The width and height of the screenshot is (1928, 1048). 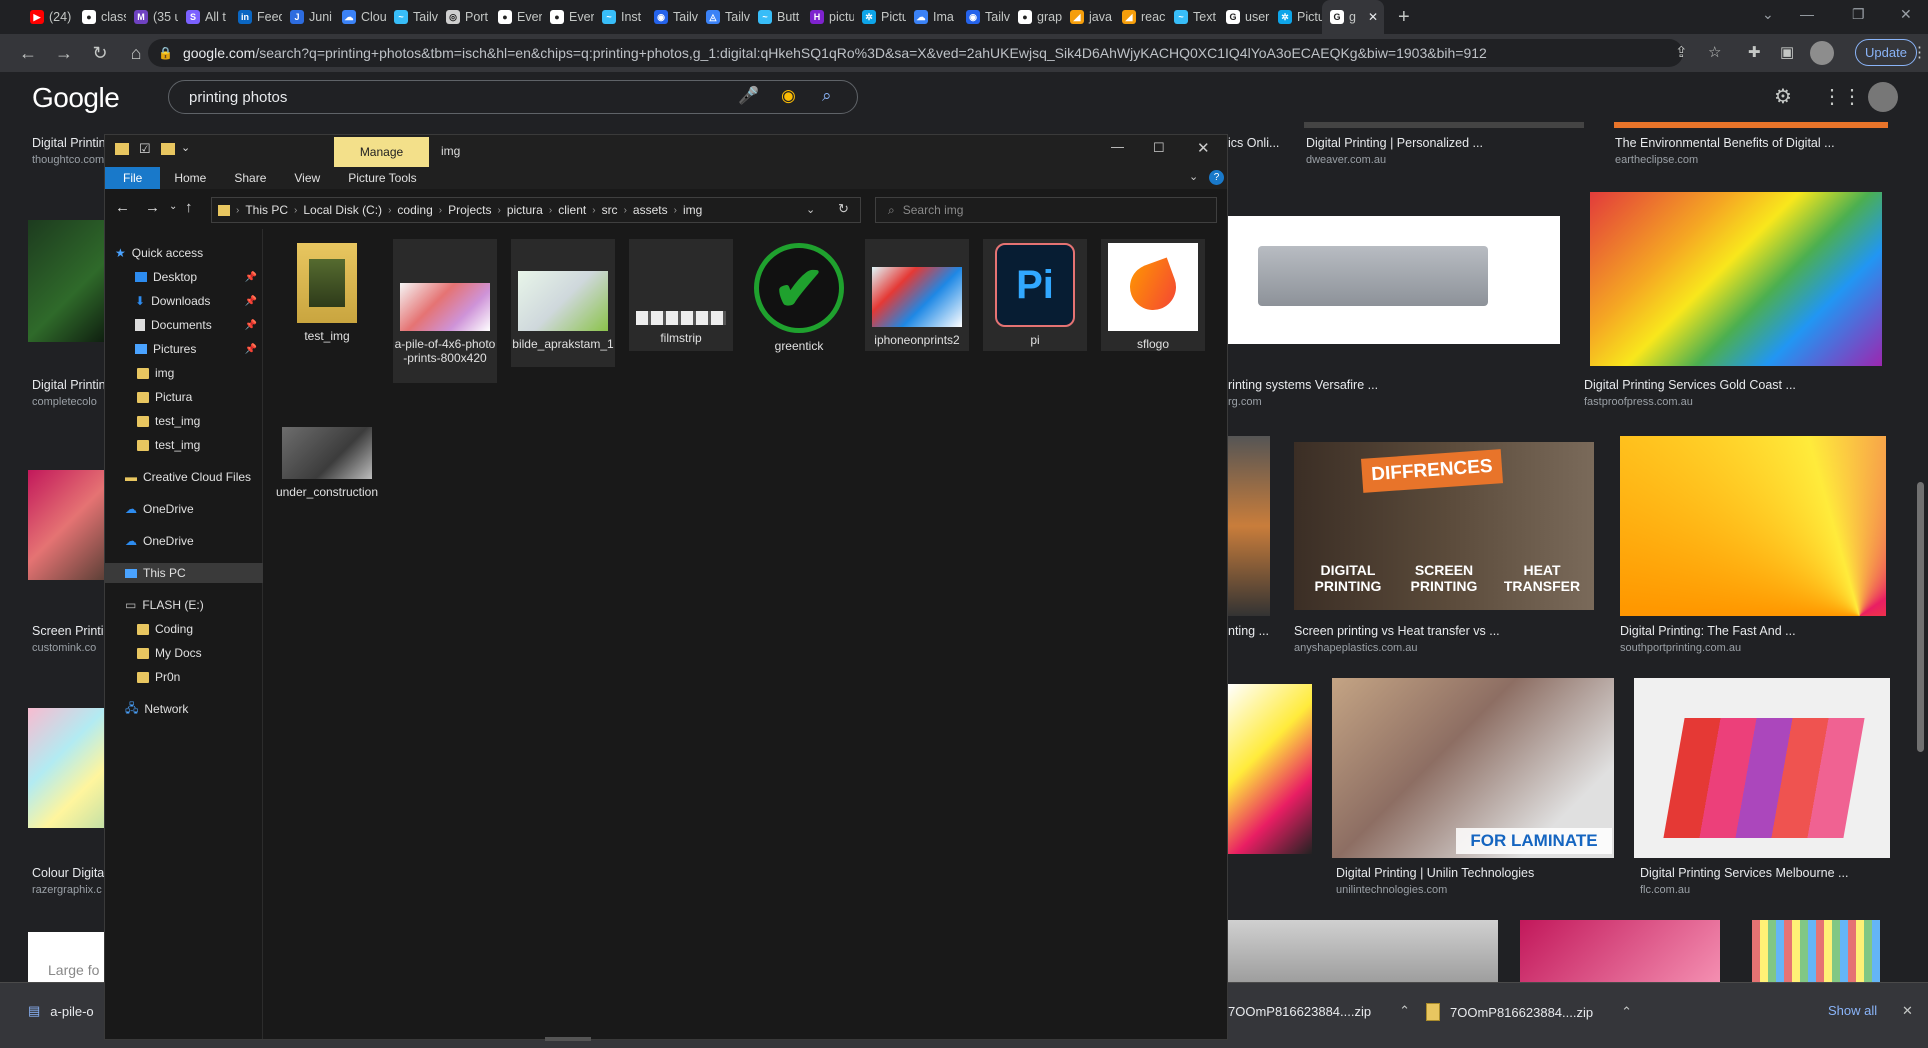 What do you see at coordinates (28, 53) in the screenshot?
I see `back-icon: ←` at bounding box center [28, 53].